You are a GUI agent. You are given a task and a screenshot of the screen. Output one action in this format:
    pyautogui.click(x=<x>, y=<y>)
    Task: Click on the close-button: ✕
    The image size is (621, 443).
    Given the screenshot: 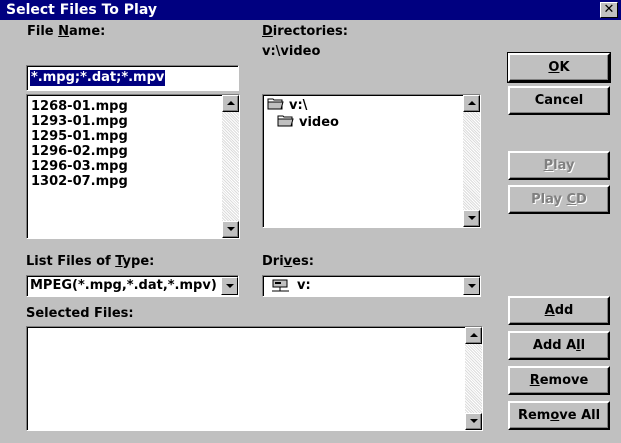 What is the action you would take?
    pyautogui.click(x=609, y=10)
    